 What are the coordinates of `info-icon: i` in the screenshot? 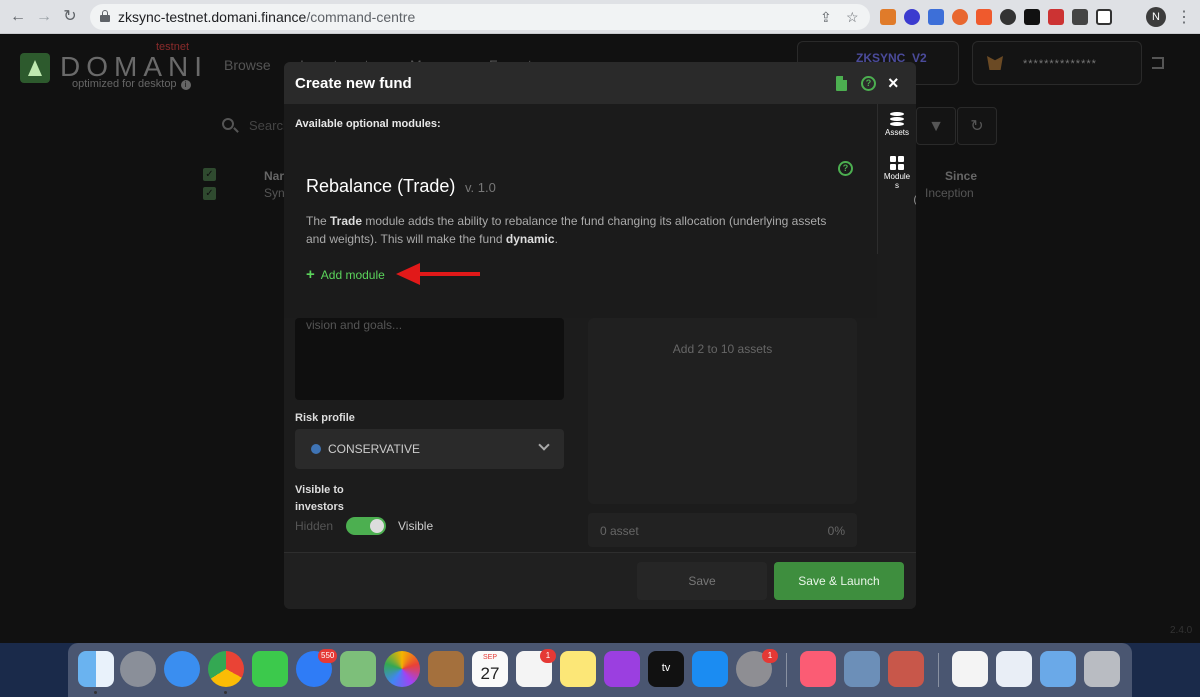 It's located at (185, 85).